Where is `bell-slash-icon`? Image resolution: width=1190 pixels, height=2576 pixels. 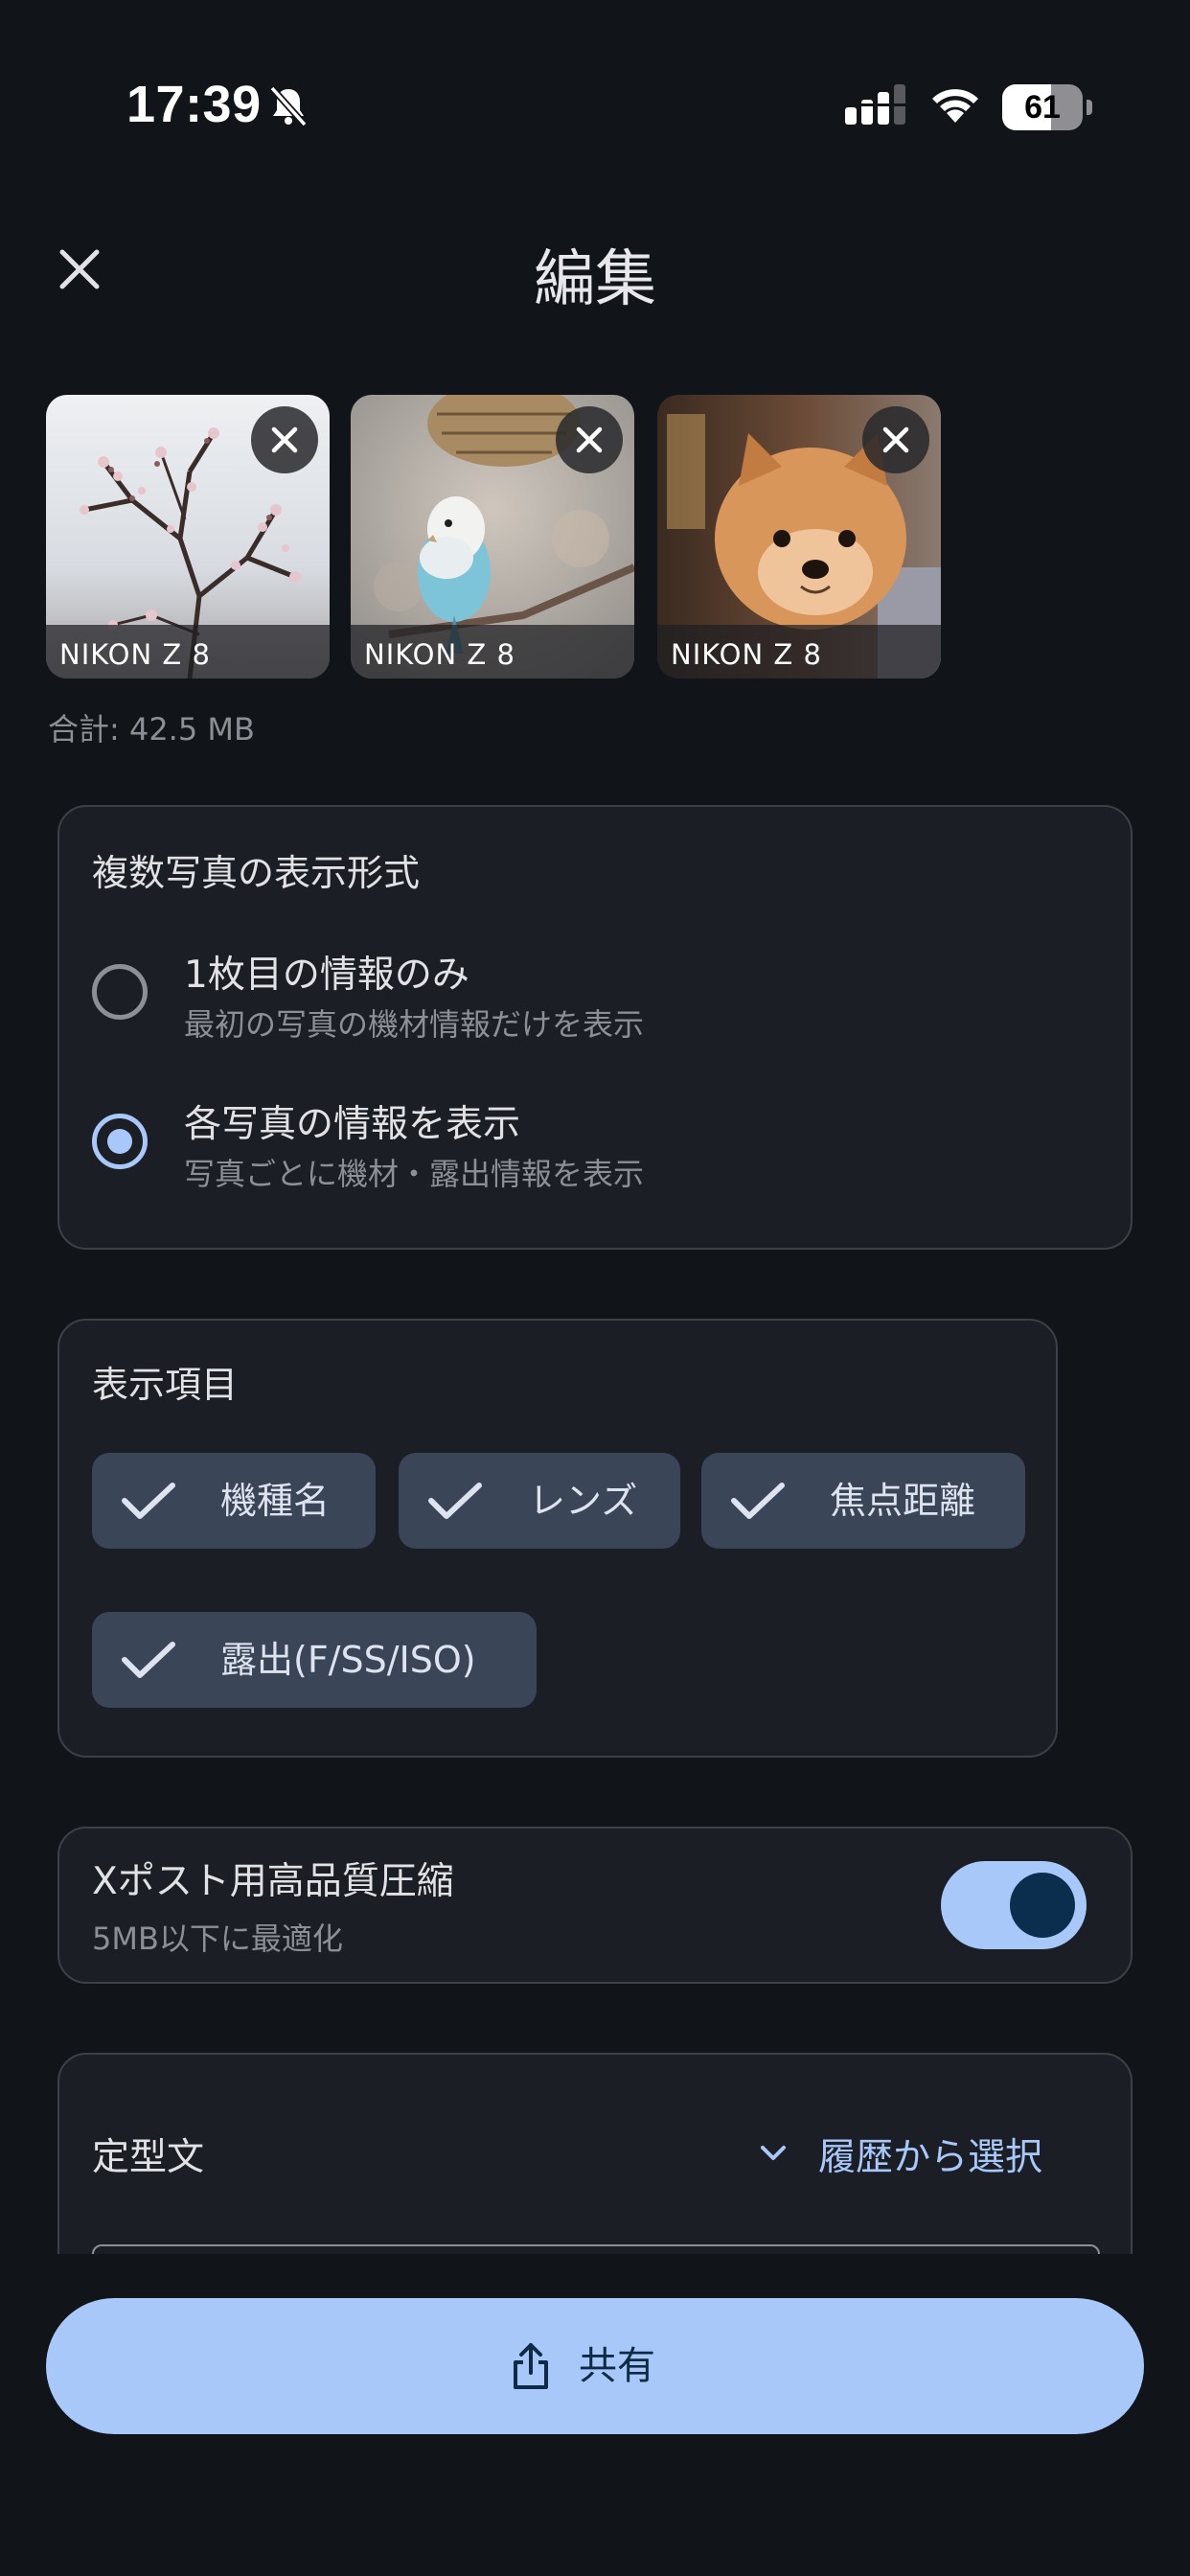 bell-slash-icon is located at coordinates (288, 106).